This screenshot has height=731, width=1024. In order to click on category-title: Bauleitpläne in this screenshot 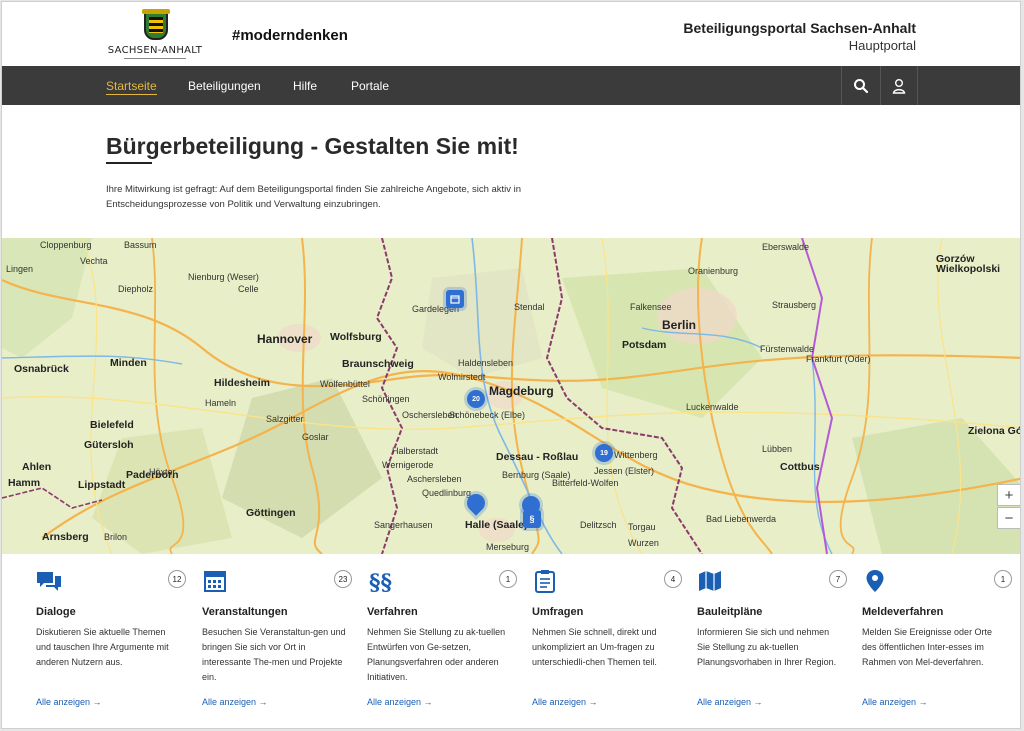, I will do `click(730, 612)`.